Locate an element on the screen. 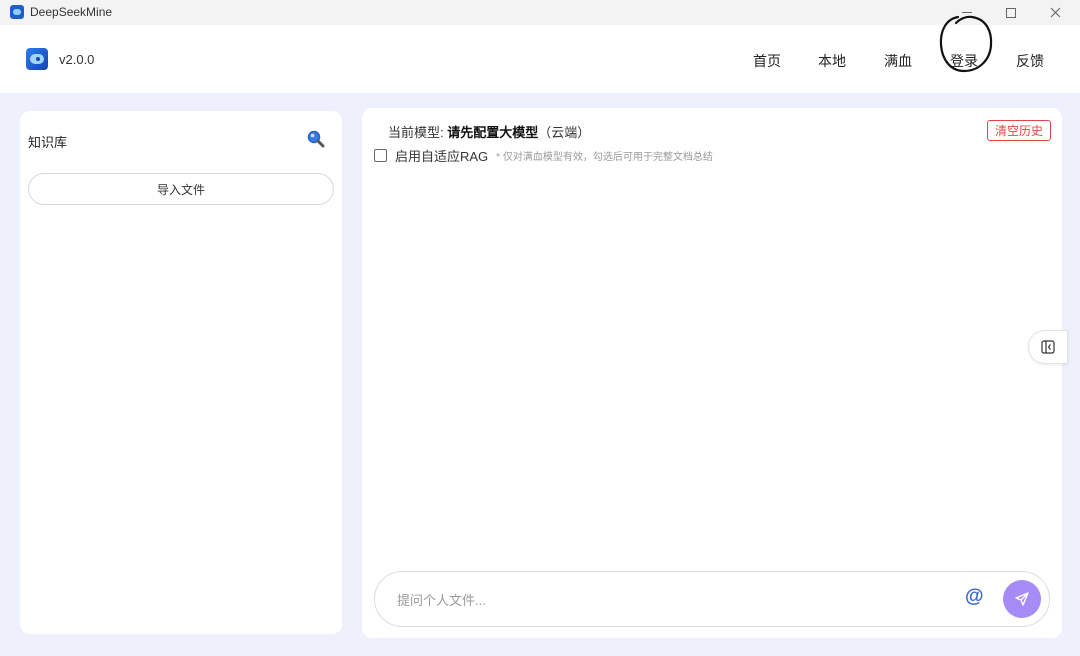 The image size is (1080, 656). send-icon is located at coordinates (1022, 599).